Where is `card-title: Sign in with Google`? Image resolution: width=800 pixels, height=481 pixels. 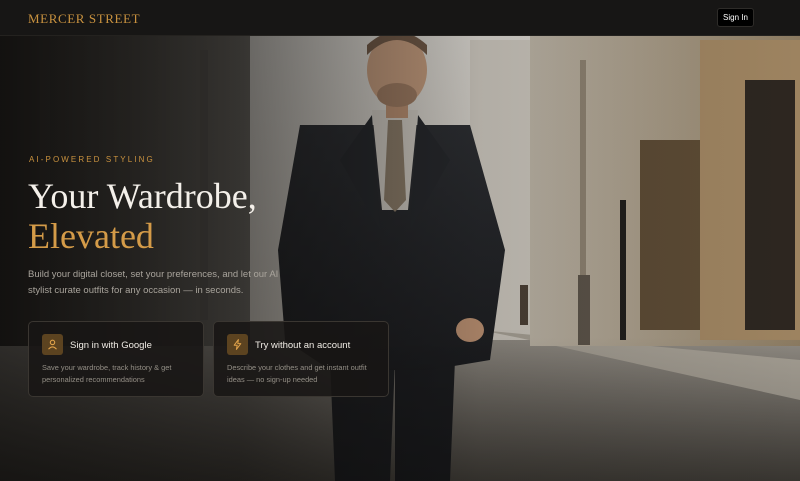
card-title: Sign in with Google is located at coordinates (111, 345).